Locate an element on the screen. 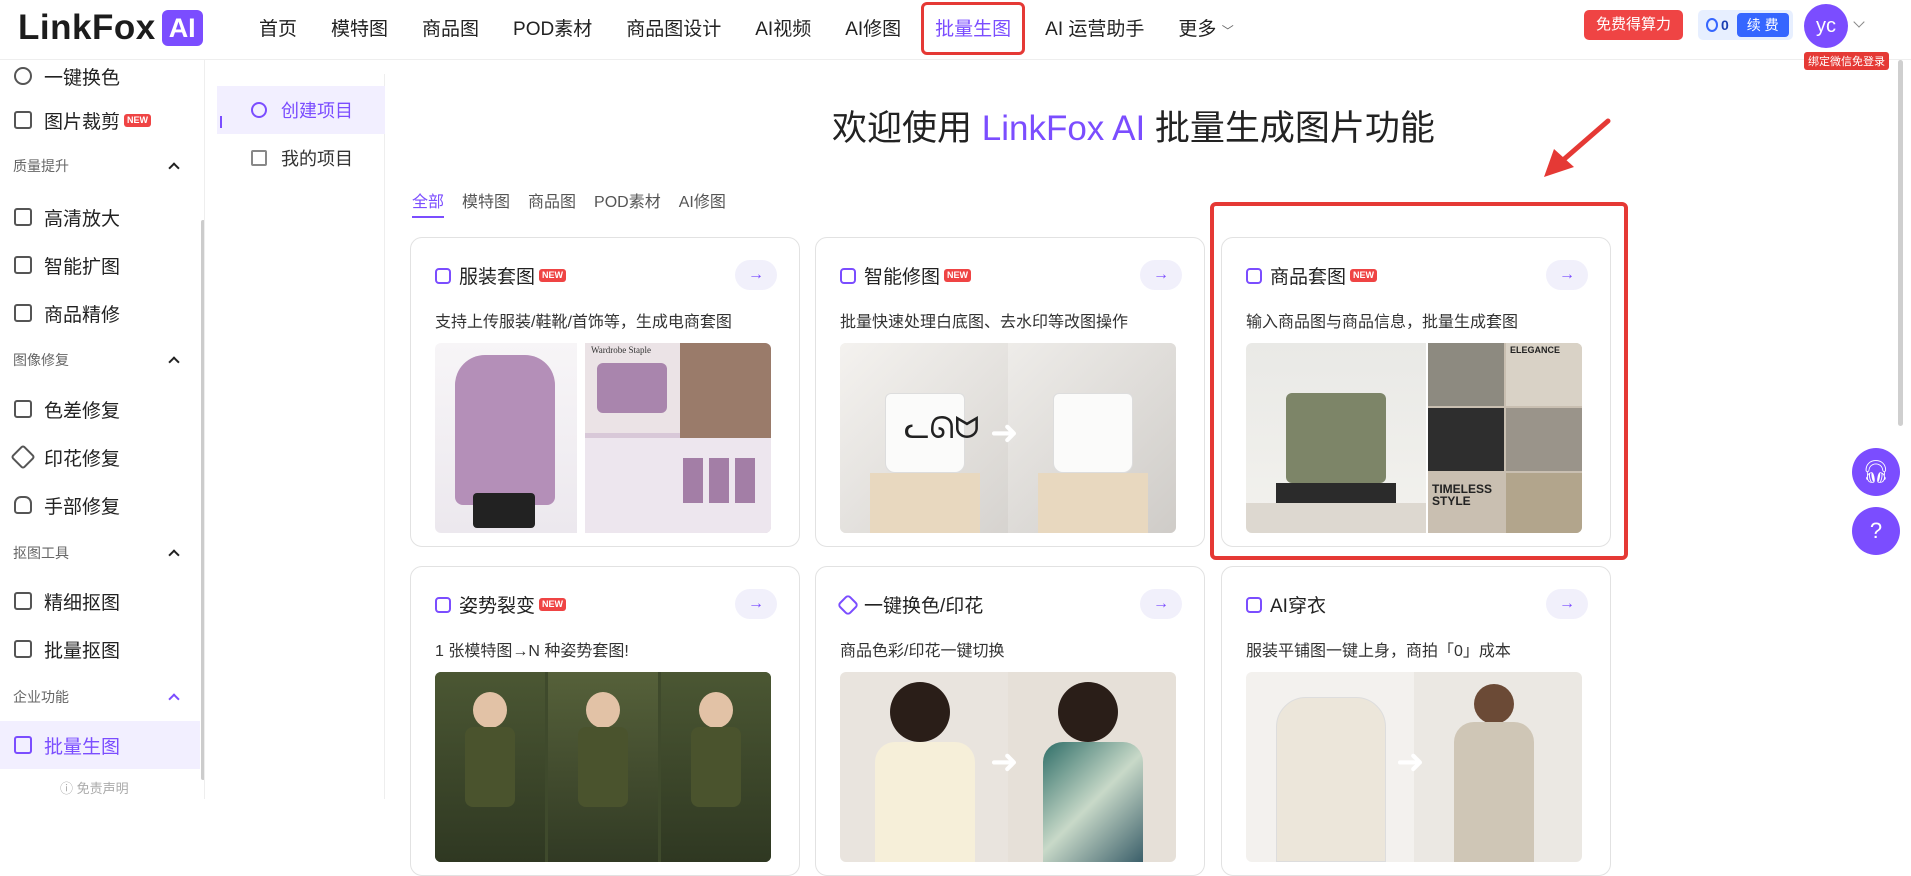 Image resolution: width=1911 pixels, height=876 pixels. sidebar-item-label: 印花修复 is located at coordinates (82, 459).